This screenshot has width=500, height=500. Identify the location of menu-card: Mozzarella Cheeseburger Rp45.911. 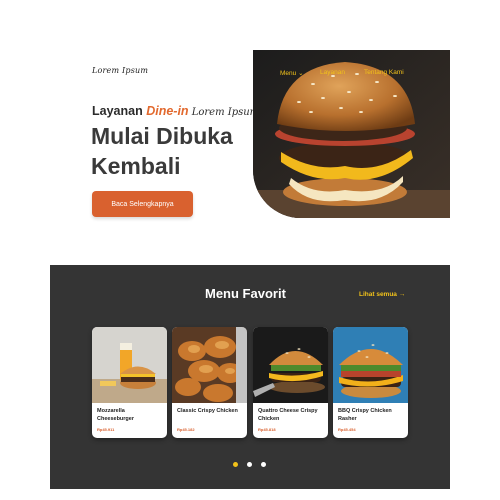
(129, 382).